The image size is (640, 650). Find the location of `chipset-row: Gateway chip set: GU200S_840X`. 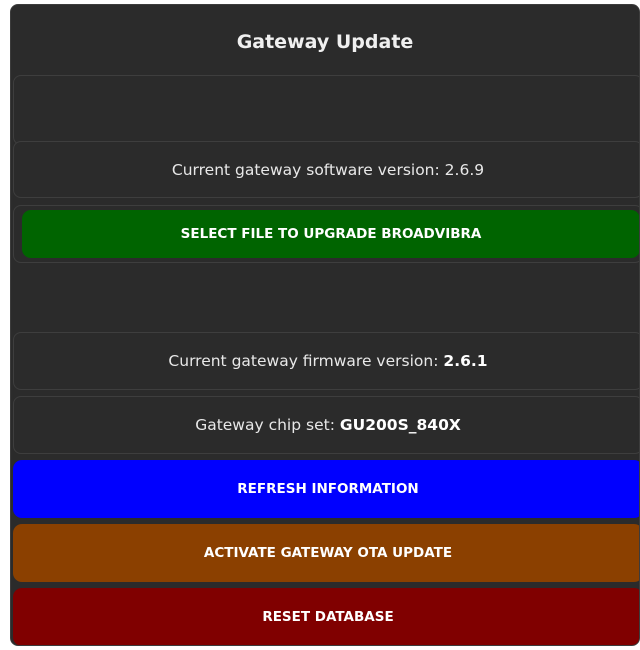

chipset-row: Gateway chip set: GU200S_840X is located at coordinates (326, 425).